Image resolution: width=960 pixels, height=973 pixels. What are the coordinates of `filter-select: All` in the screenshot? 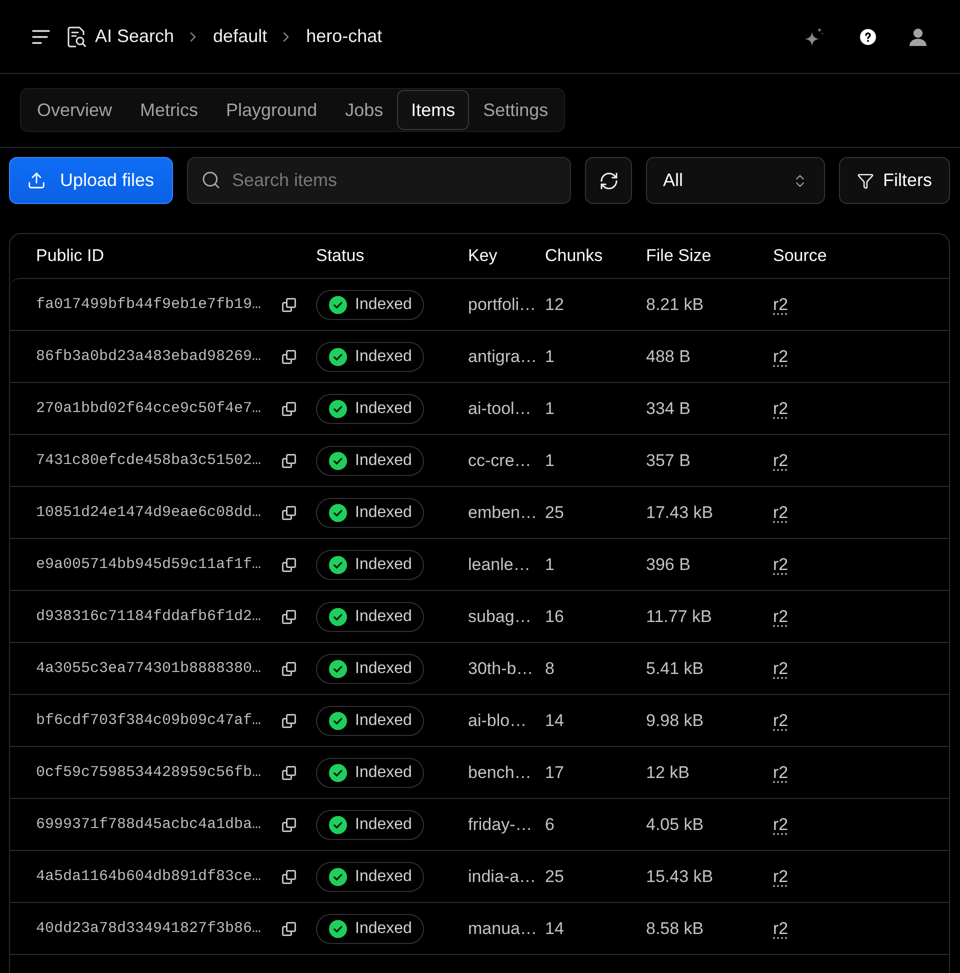 It's located at (735, 180).